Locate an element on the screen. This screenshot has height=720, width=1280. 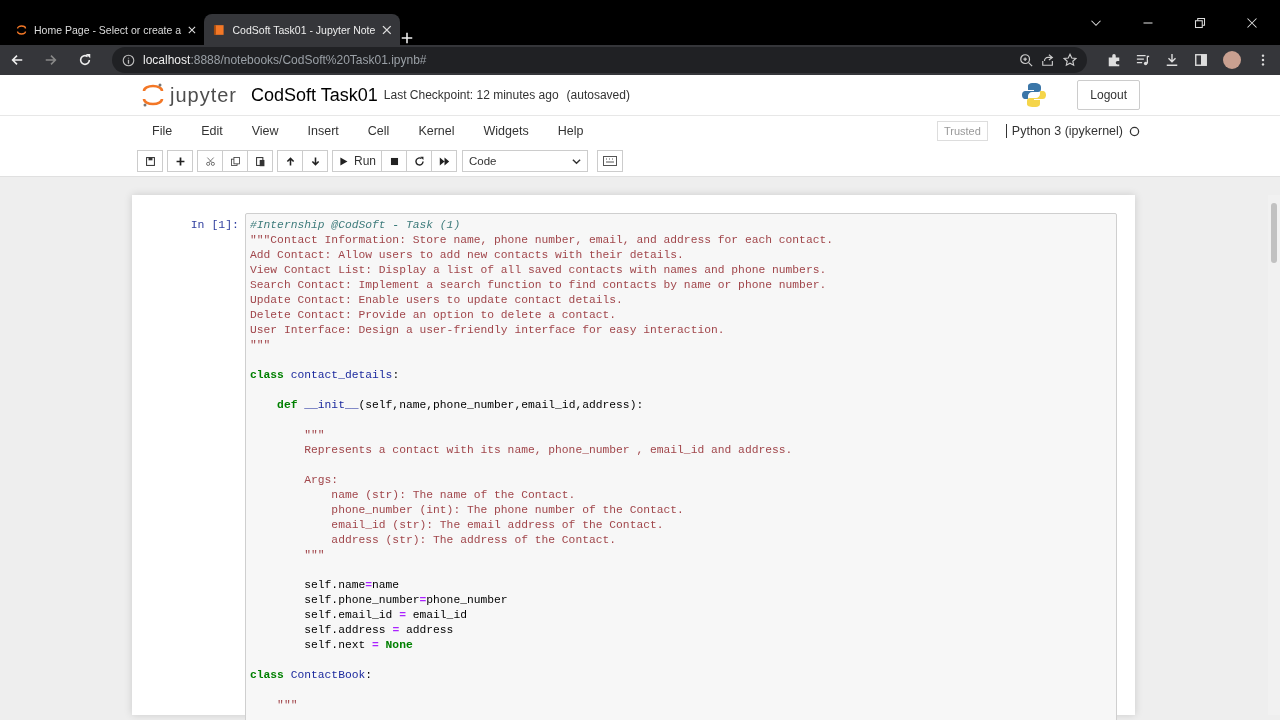
notebook-name: CodSoft Task01 is located at coordinates (314, 95).